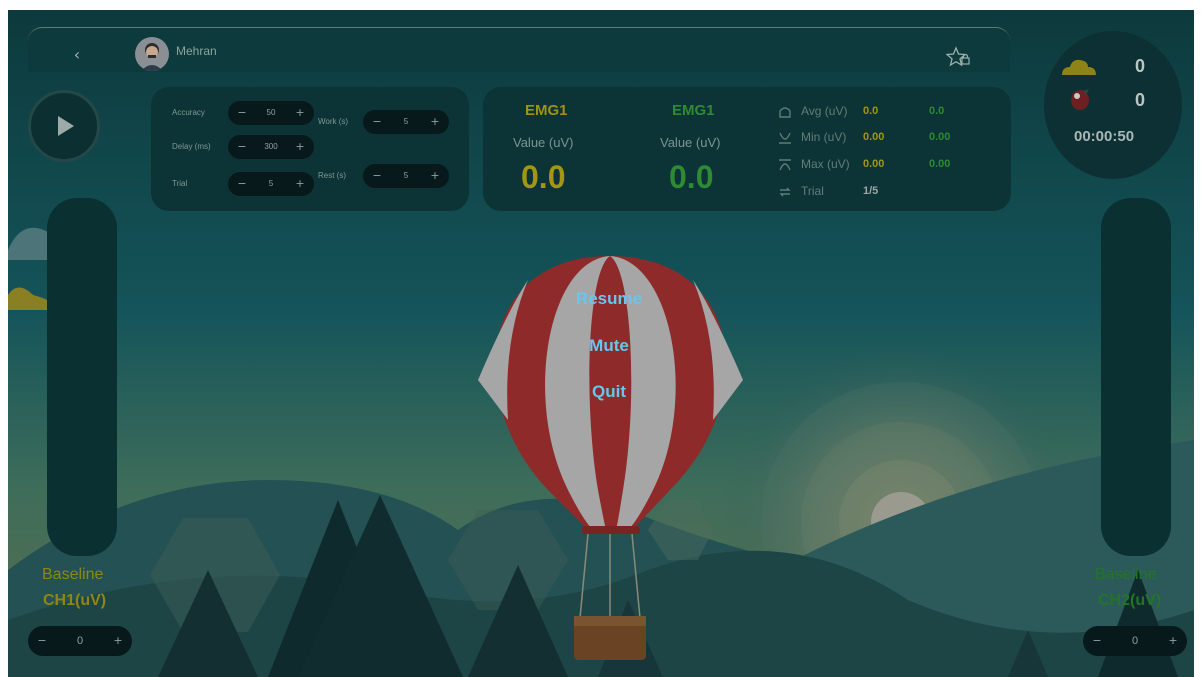 This screenshot has width=1201, height=677. I want to click on star-lock-icon, so click(958, 57).